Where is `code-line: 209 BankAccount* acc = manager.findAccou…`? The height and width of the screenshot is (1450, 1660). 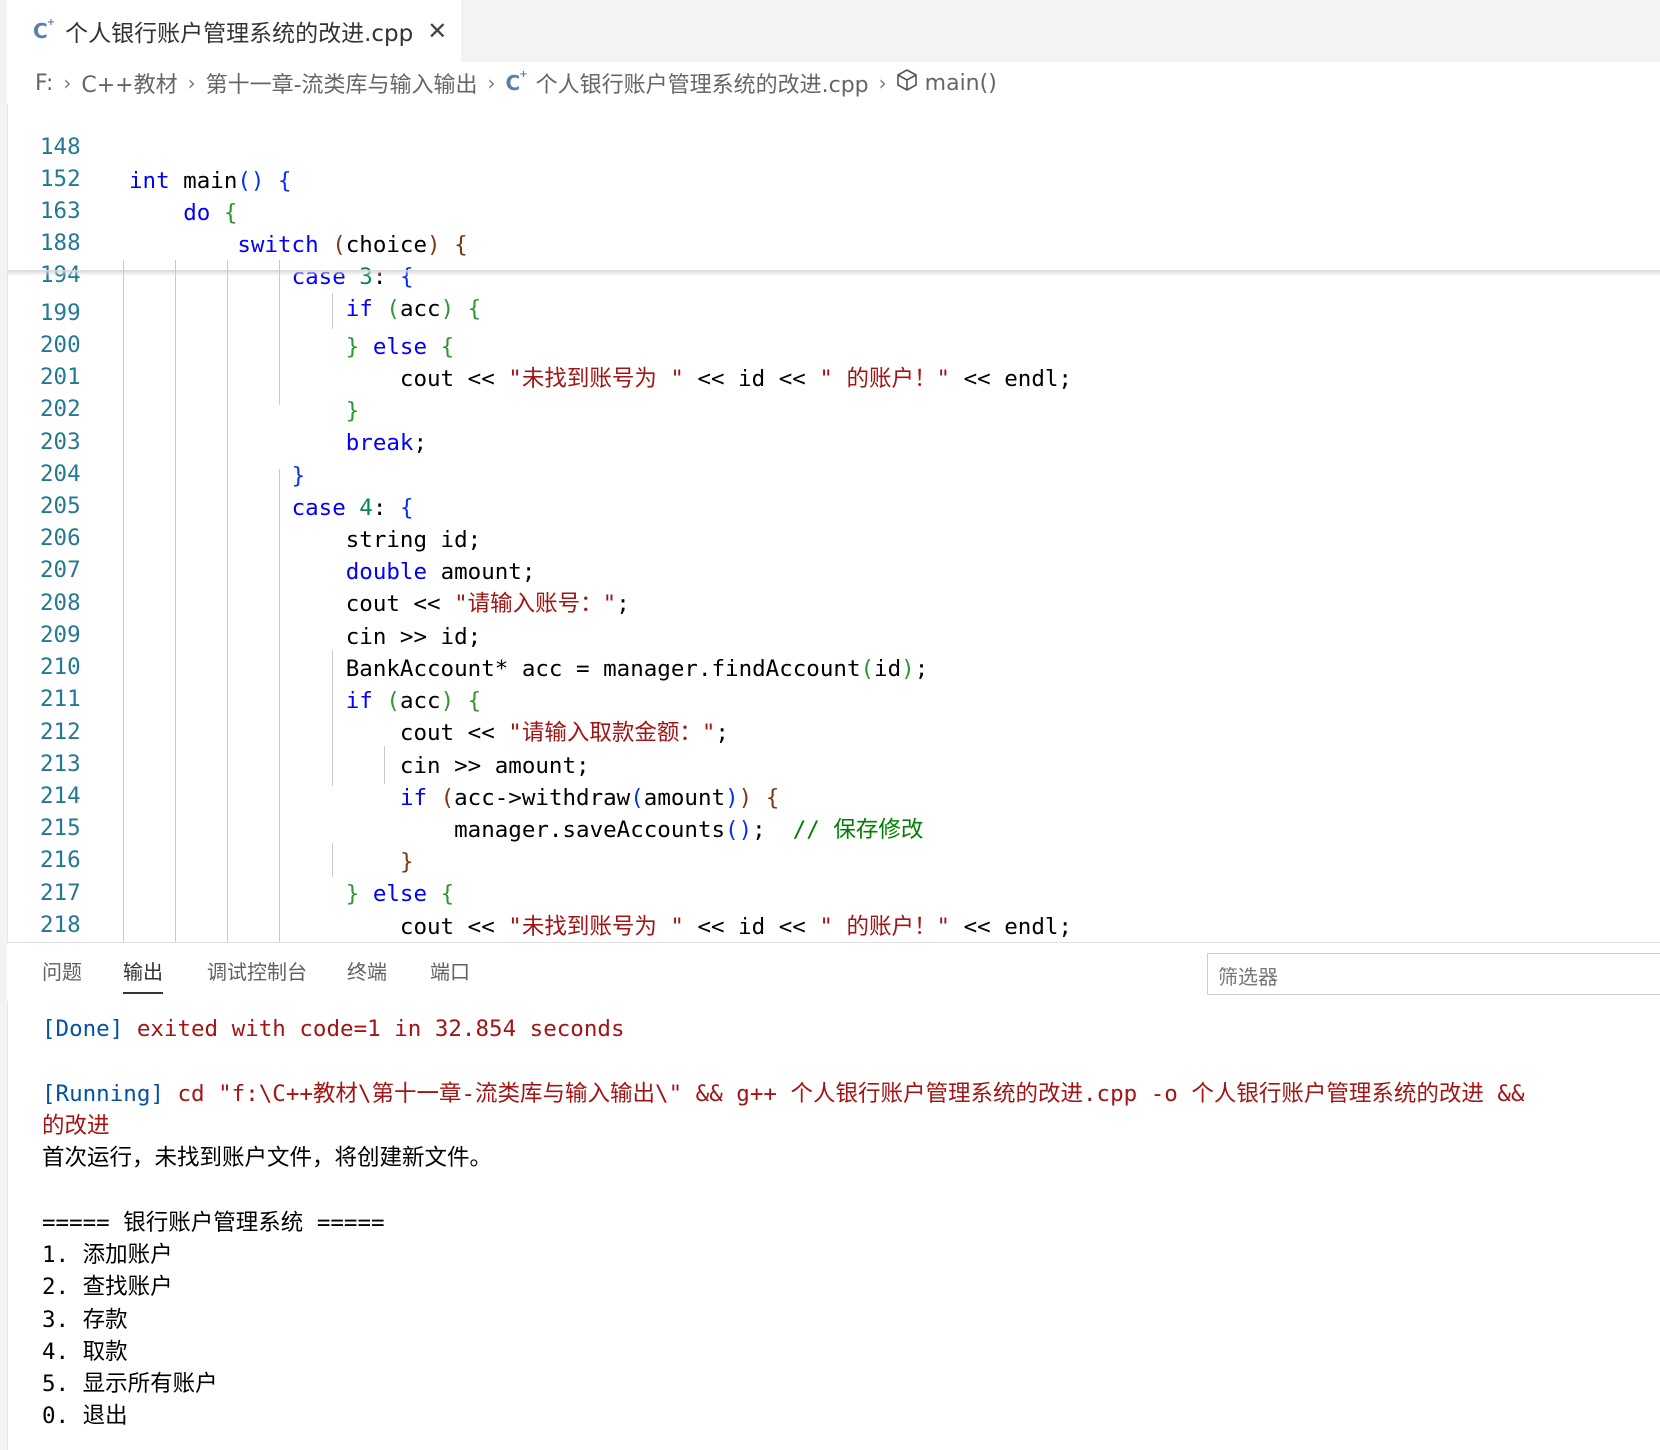
code-line: 209 BankAccount* acc = manager.findAccou… is located at coordinates (833, 633).